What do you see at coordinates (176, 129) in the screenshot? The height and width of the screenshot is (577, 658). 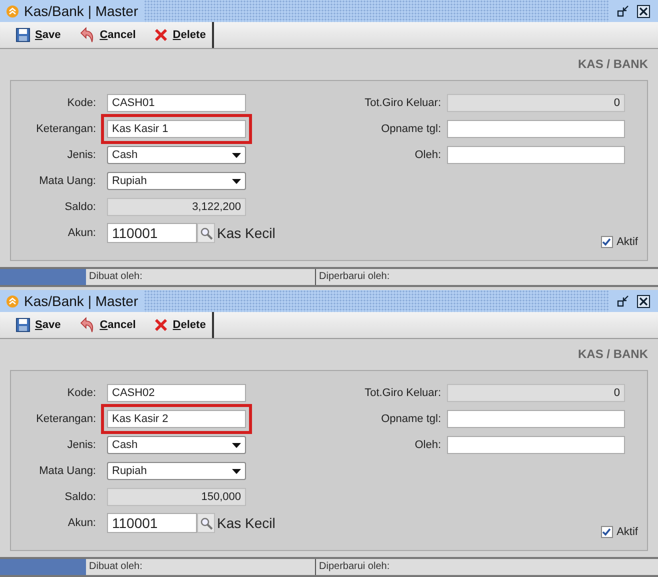 I see `input-field: Kas Kasir 1` at bounding box center [176, 129].